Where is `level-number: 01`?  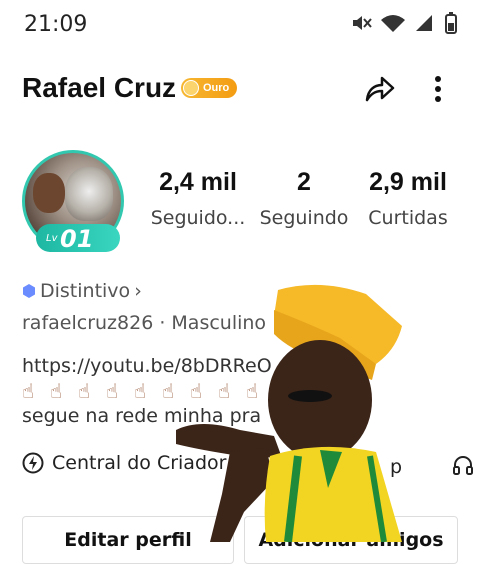 level-number: 01 is located at coordinates (77, 239).